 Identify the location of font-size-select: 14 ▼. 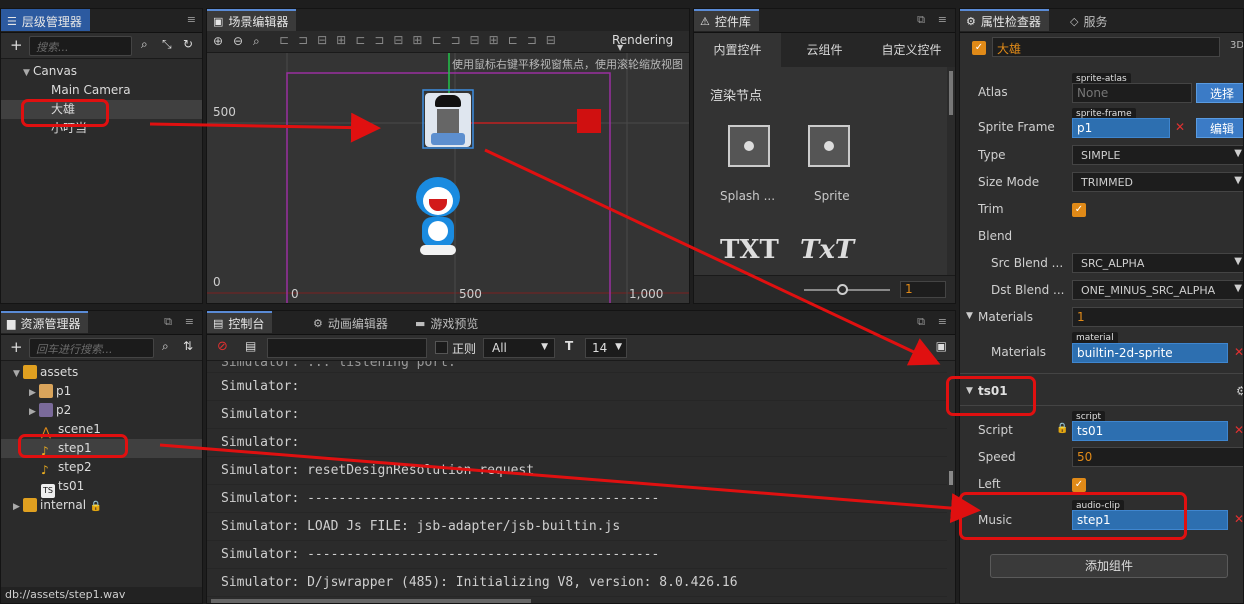
(606, 348).